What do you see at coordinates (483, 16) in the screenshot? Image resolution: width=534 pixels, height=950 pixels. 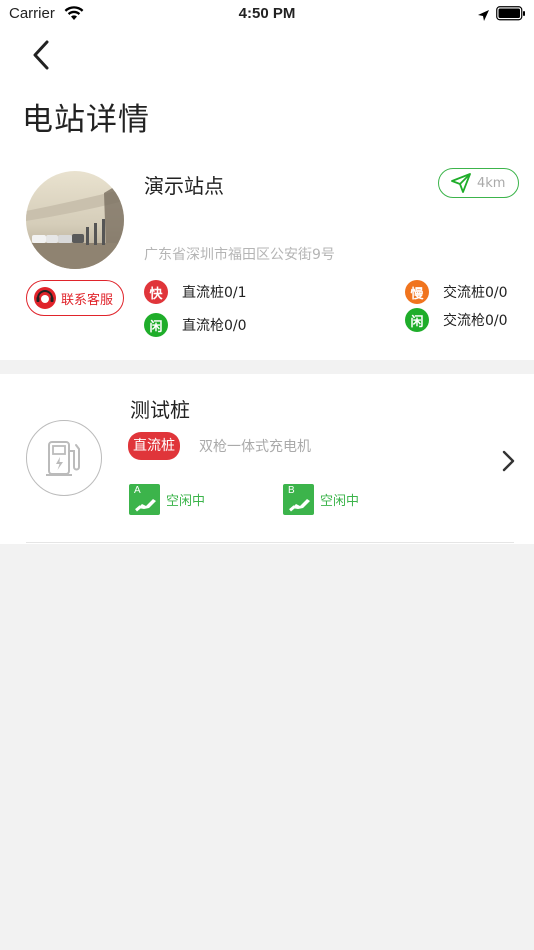 I see `location-arrow-icon` at bounding box center [483, 16].